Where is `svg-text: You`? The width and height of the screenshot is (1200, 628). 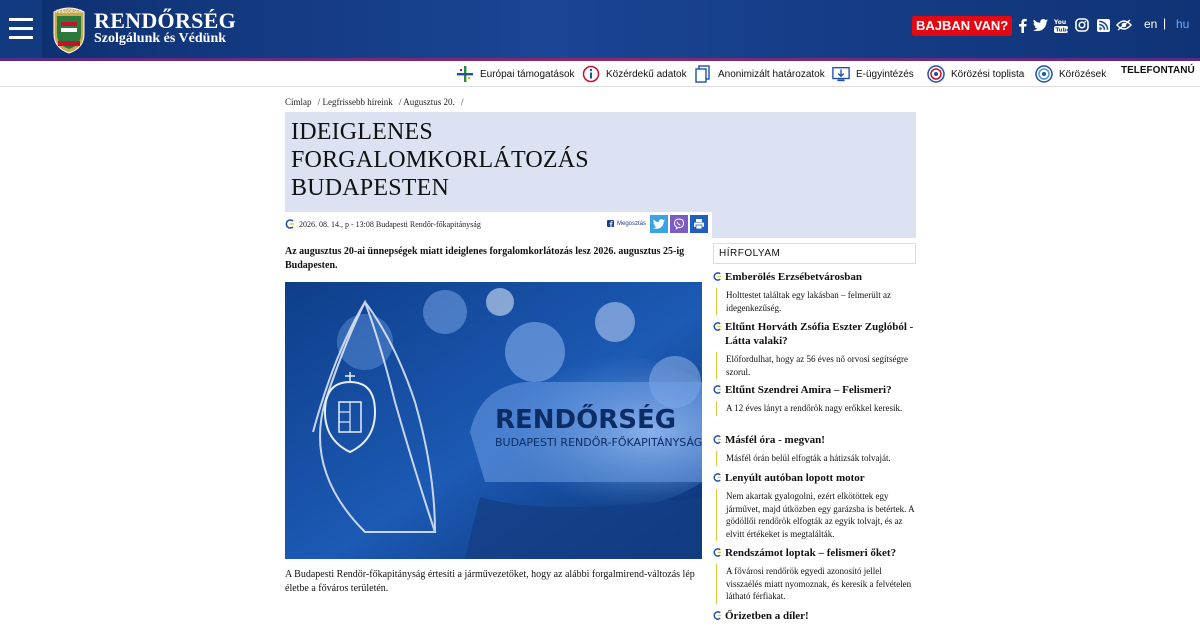 svg-text: You is located at coordinates (1060, 22).